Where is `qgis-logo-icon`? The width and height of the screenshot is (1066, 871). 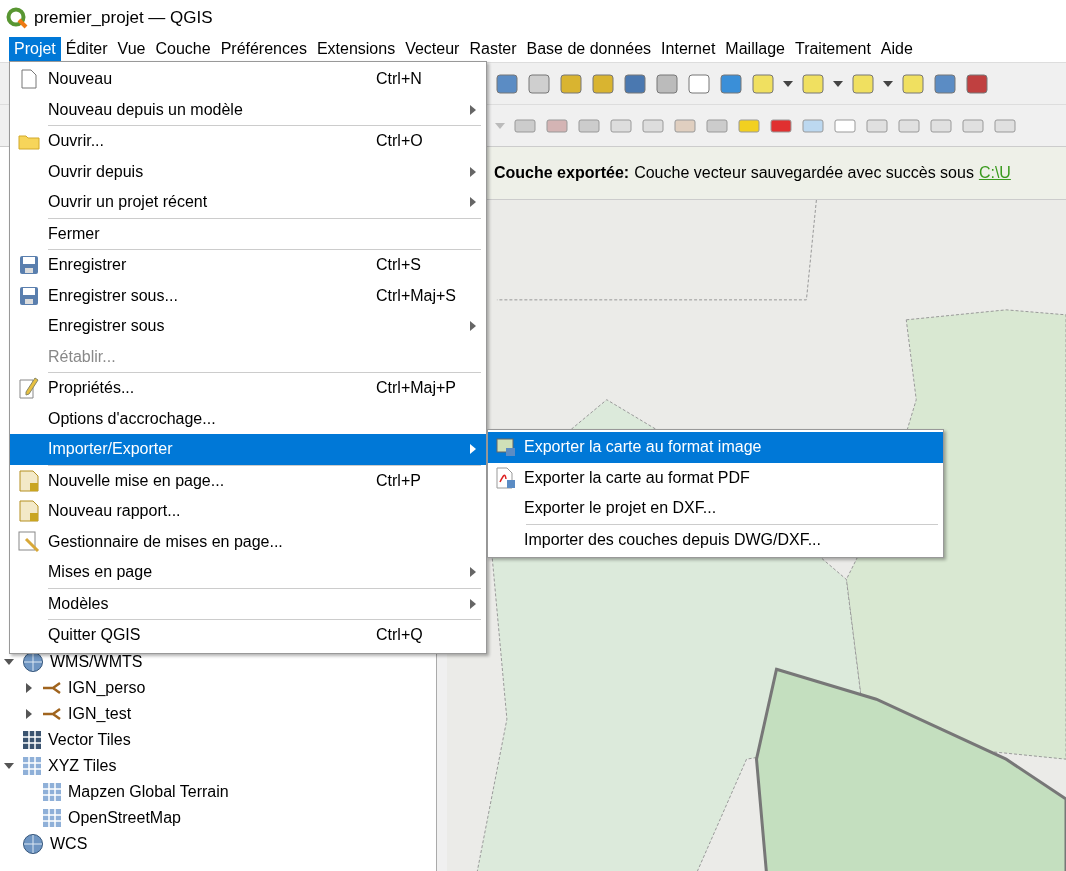
qgis-logo-icon is located at coordinates (17, 18).